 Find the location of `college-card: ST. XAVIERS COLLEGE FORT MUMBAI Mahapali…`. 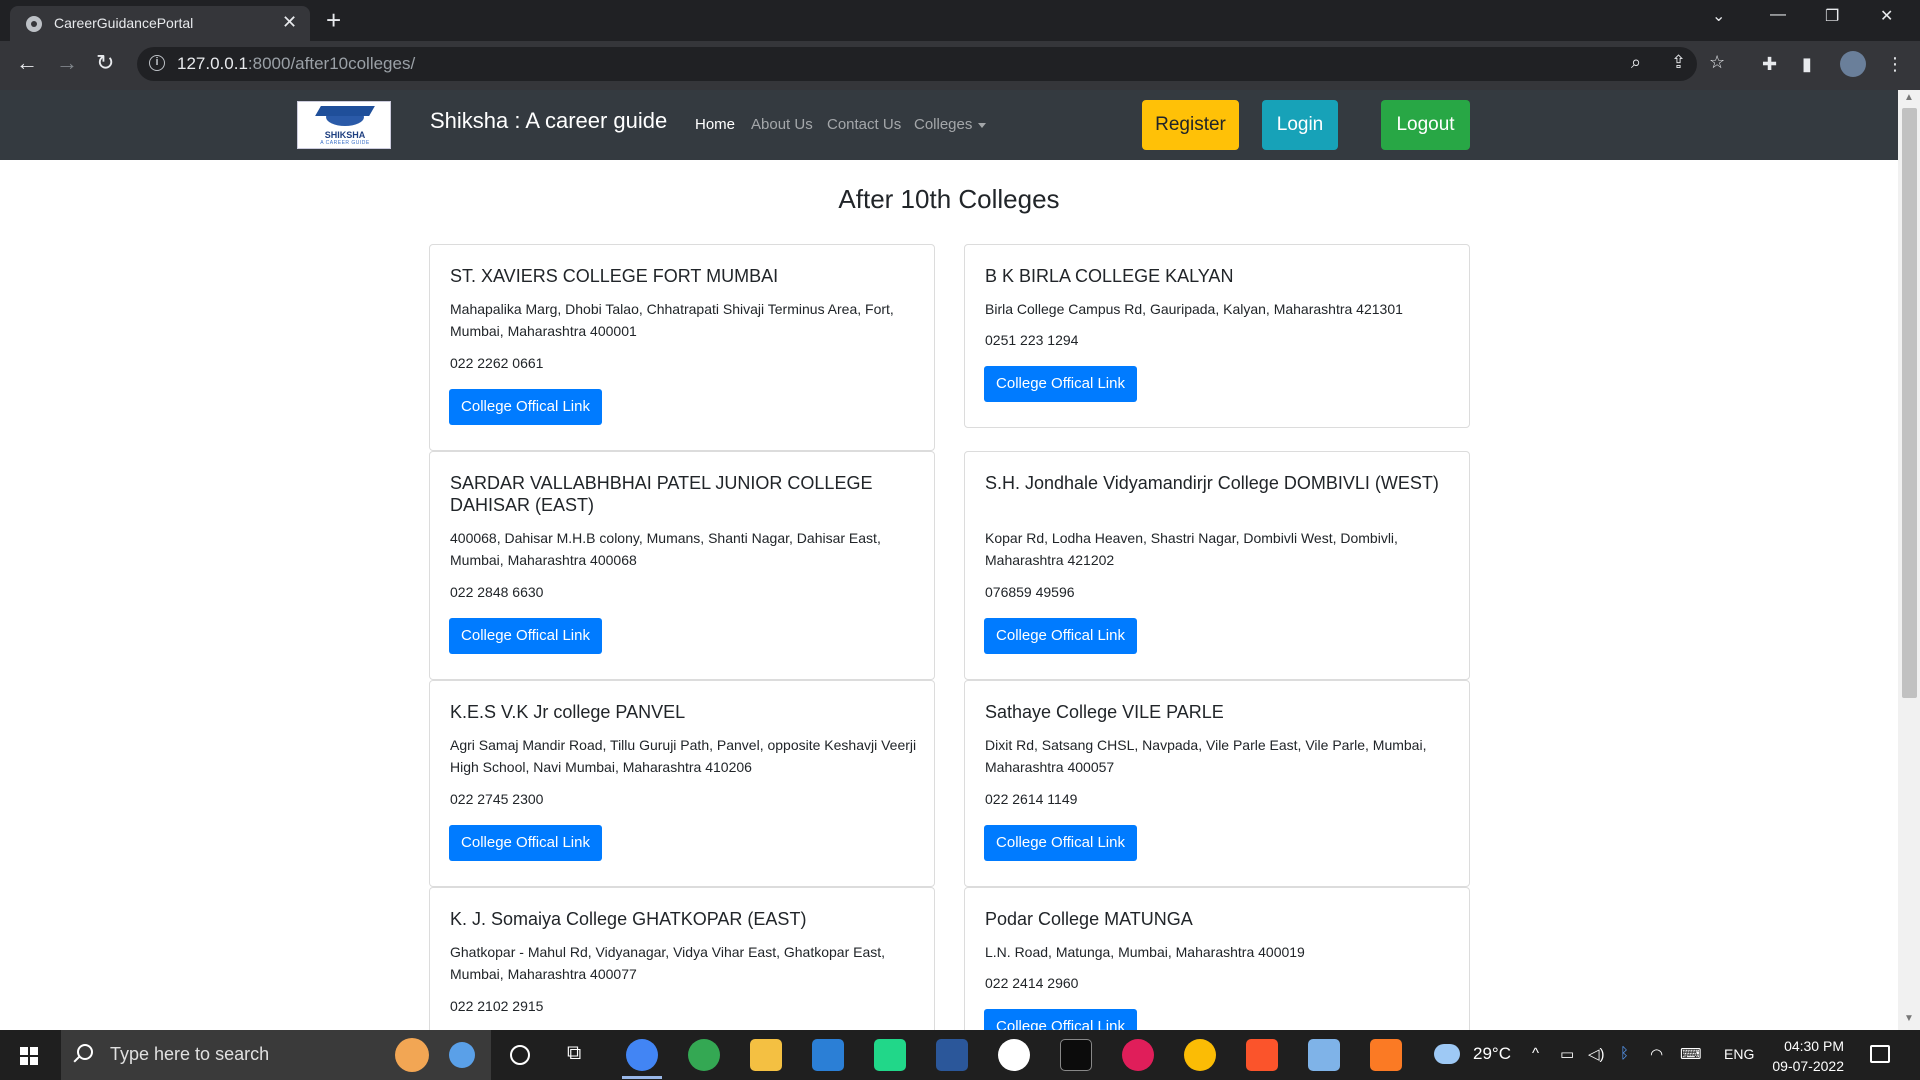

college-card: ST. XAVIERS COLLEGE FORT MUMBAI Mahapali… is located at coordinates (682, 347).